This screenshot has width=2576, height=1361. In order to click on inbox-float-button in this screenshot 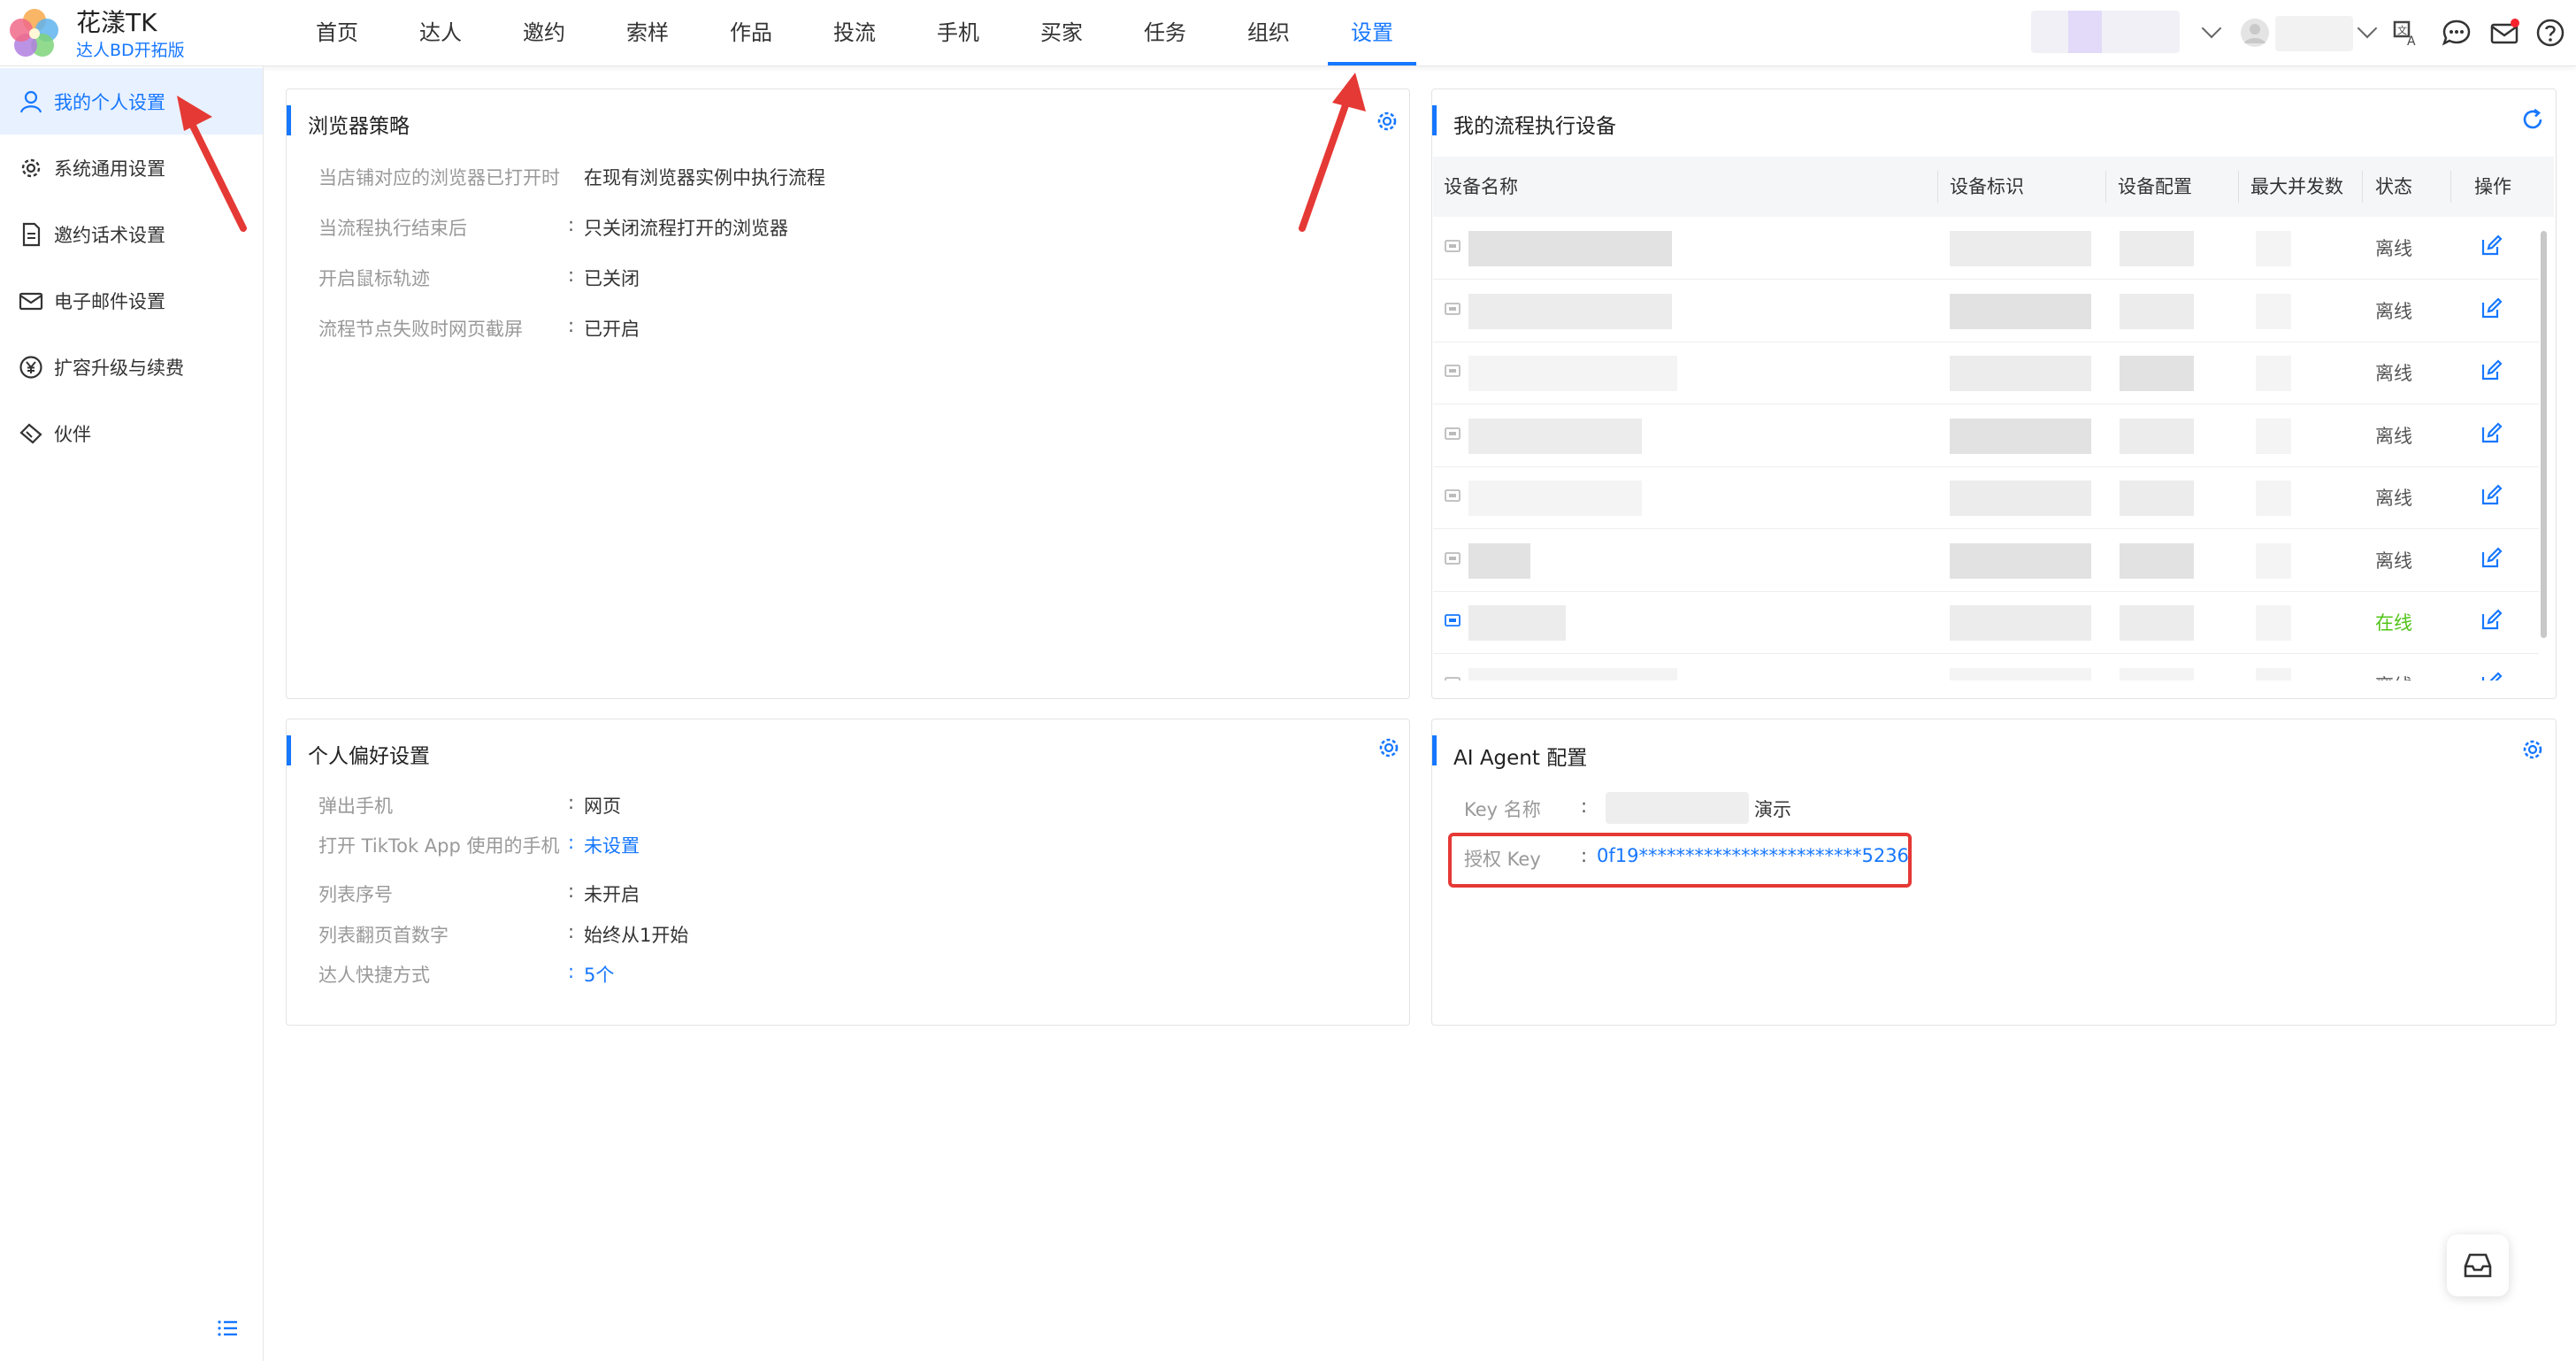, I will do `click(2478, 1265)`.